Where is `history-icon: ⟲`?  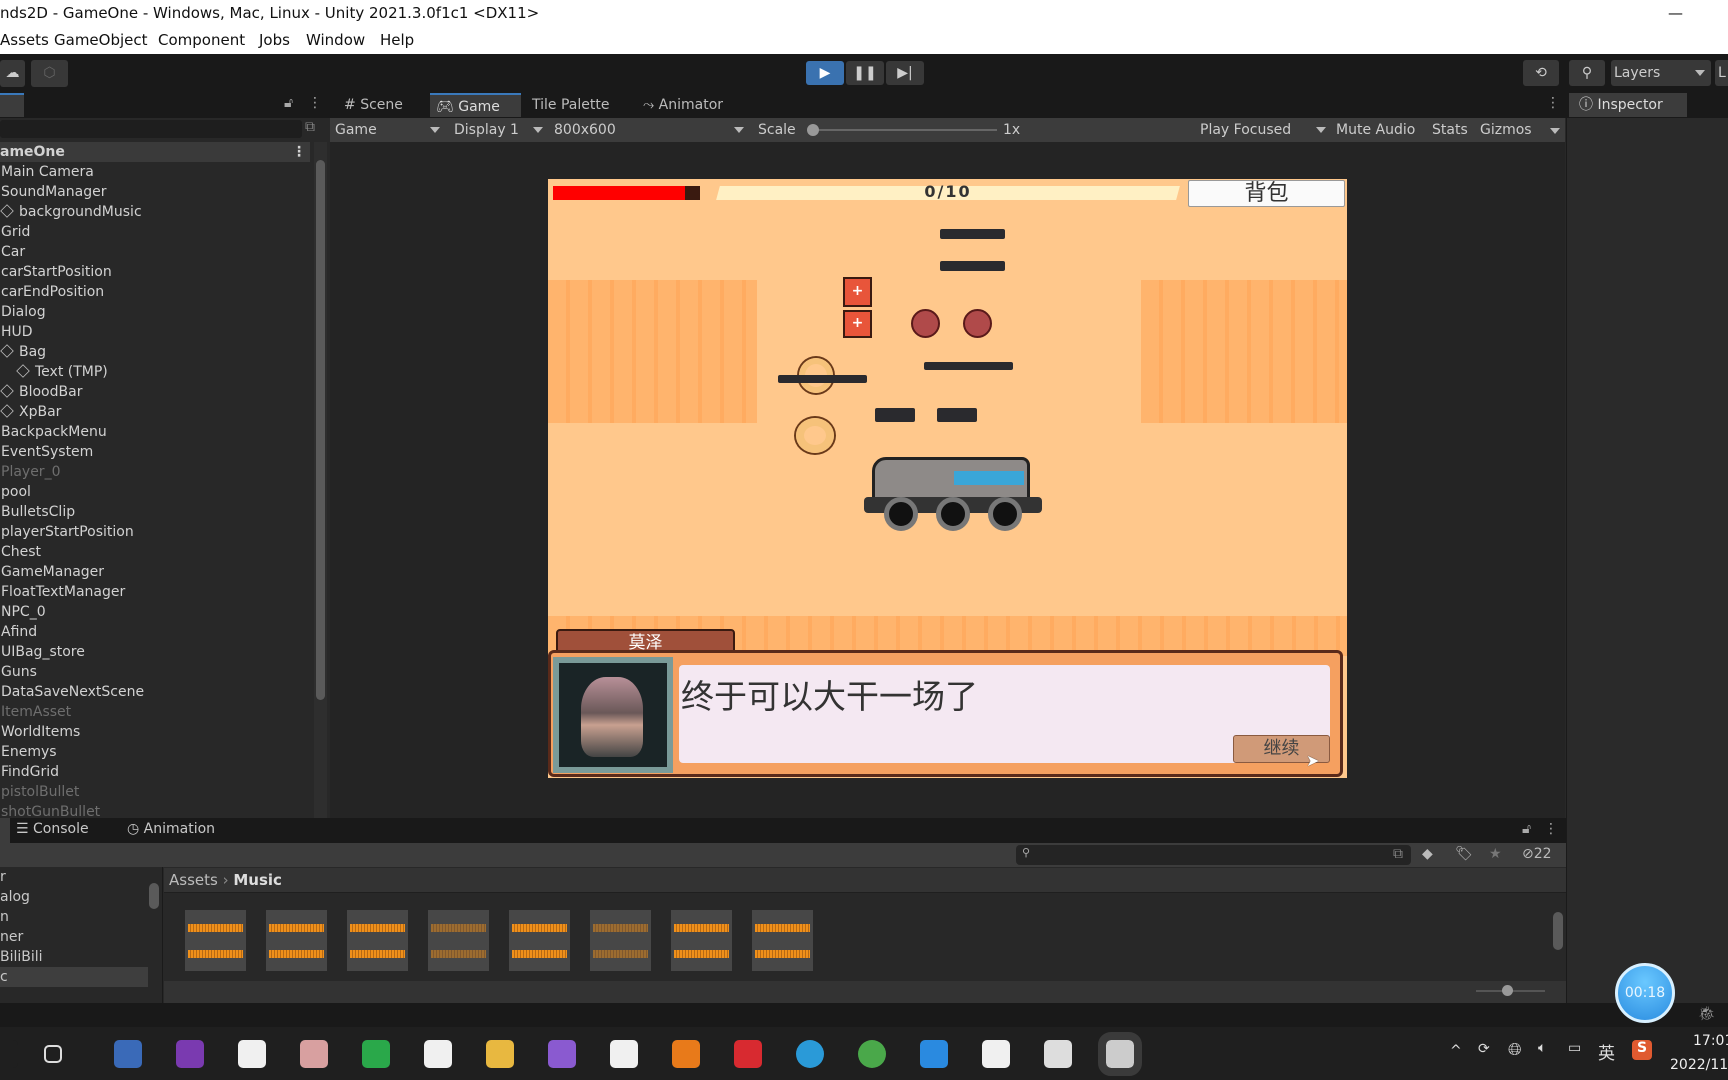
history-icon: ⟲ is located at coordinates (1541, 73).